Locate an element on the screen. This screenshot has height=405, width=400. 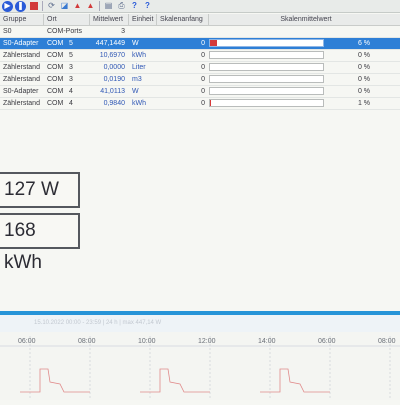
scale-percent: 6 % is located at coordinates (363, 43).